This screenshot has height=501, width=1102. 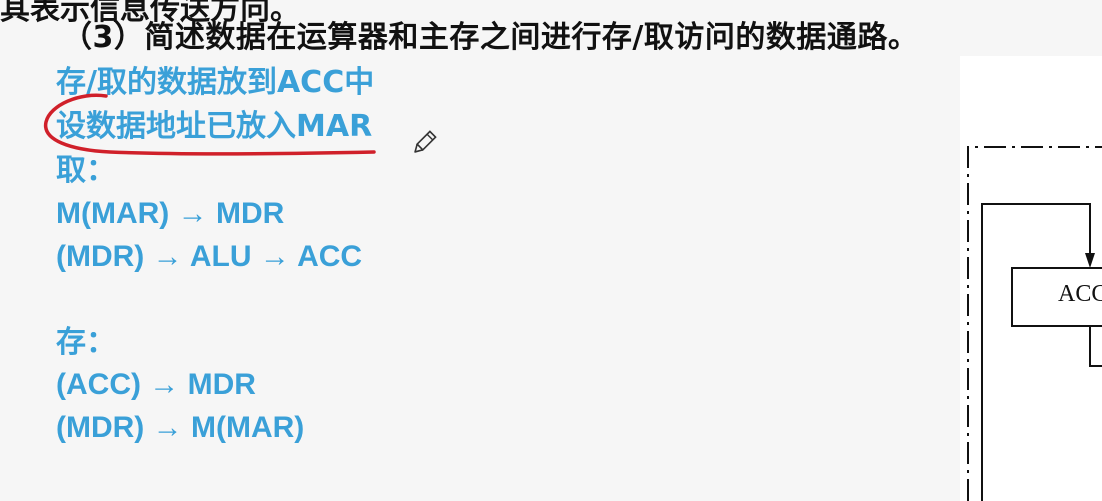 What do you see at coordinates (214, 126) in the screenshot?
I see `answer-line-2: 设数据地址已放入MAR` at bounding box center [214, 126].